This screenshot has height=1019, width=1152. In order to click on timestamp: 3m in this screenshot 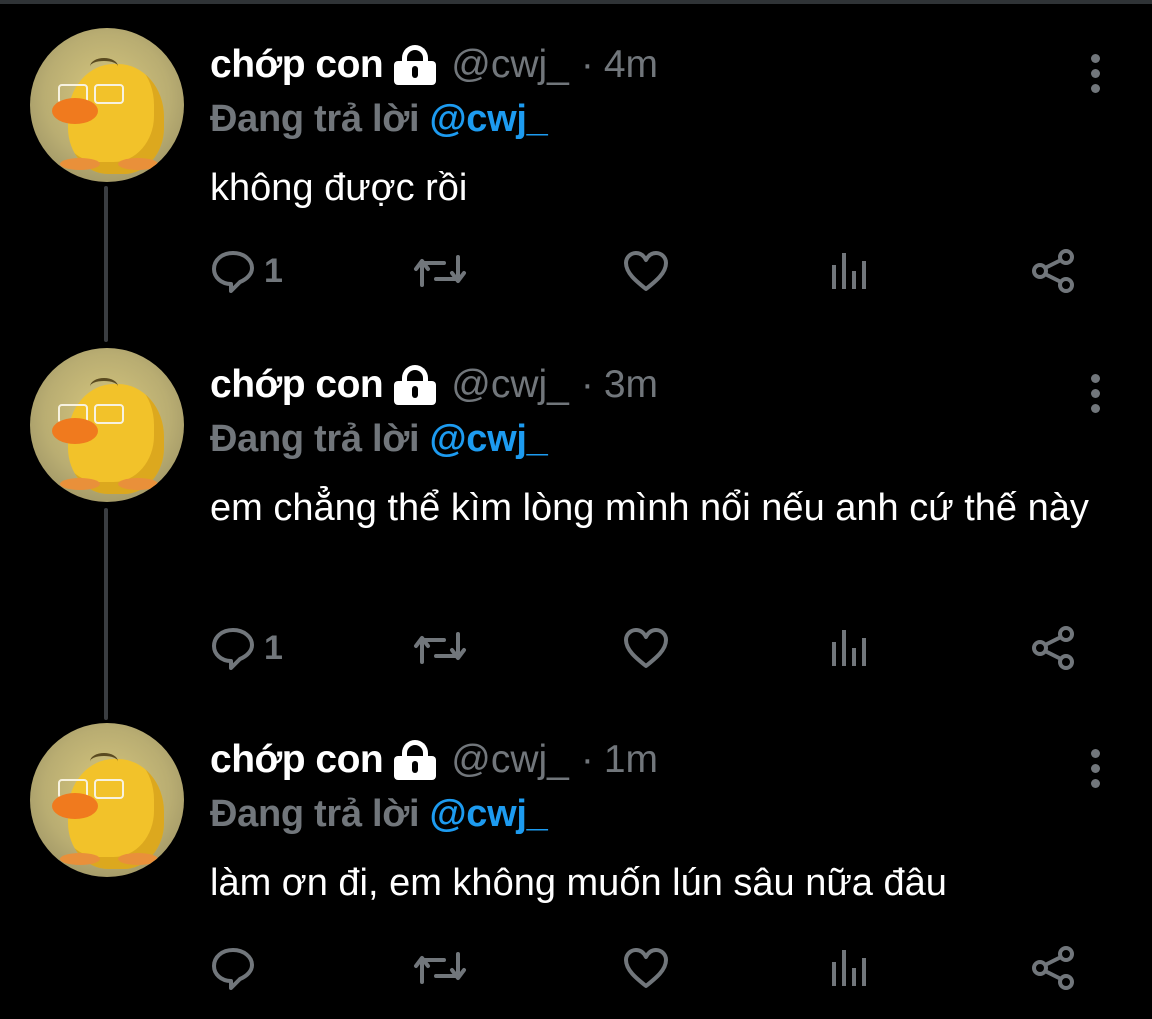, I will do `click(631, 385)`.